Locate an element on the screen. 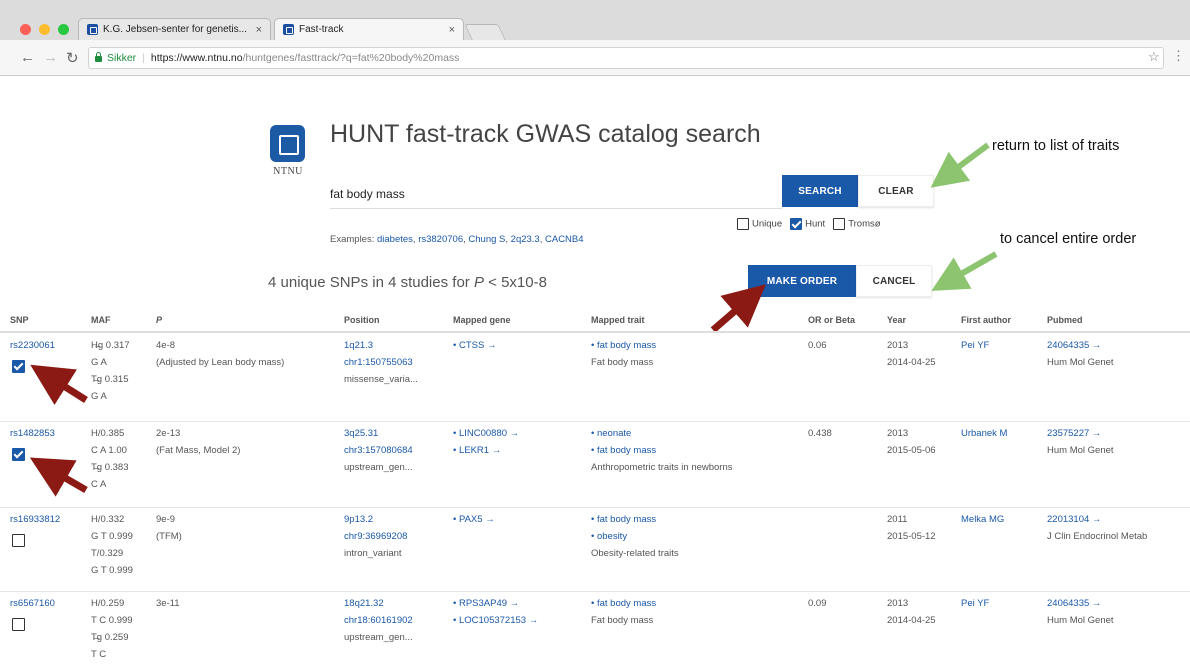  green-arrow-icon is located at coordinates (960, 165).